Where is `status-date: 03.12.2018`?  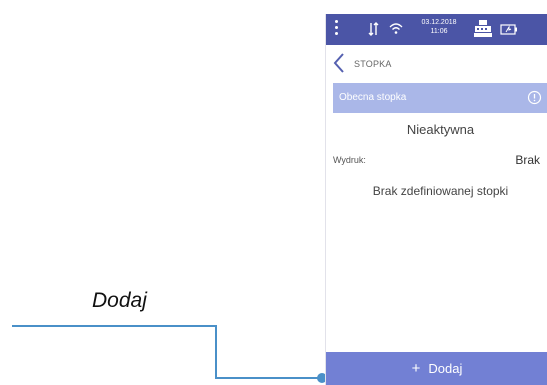 status-date: 03.12.2018 is located at coordinates (439, 22).